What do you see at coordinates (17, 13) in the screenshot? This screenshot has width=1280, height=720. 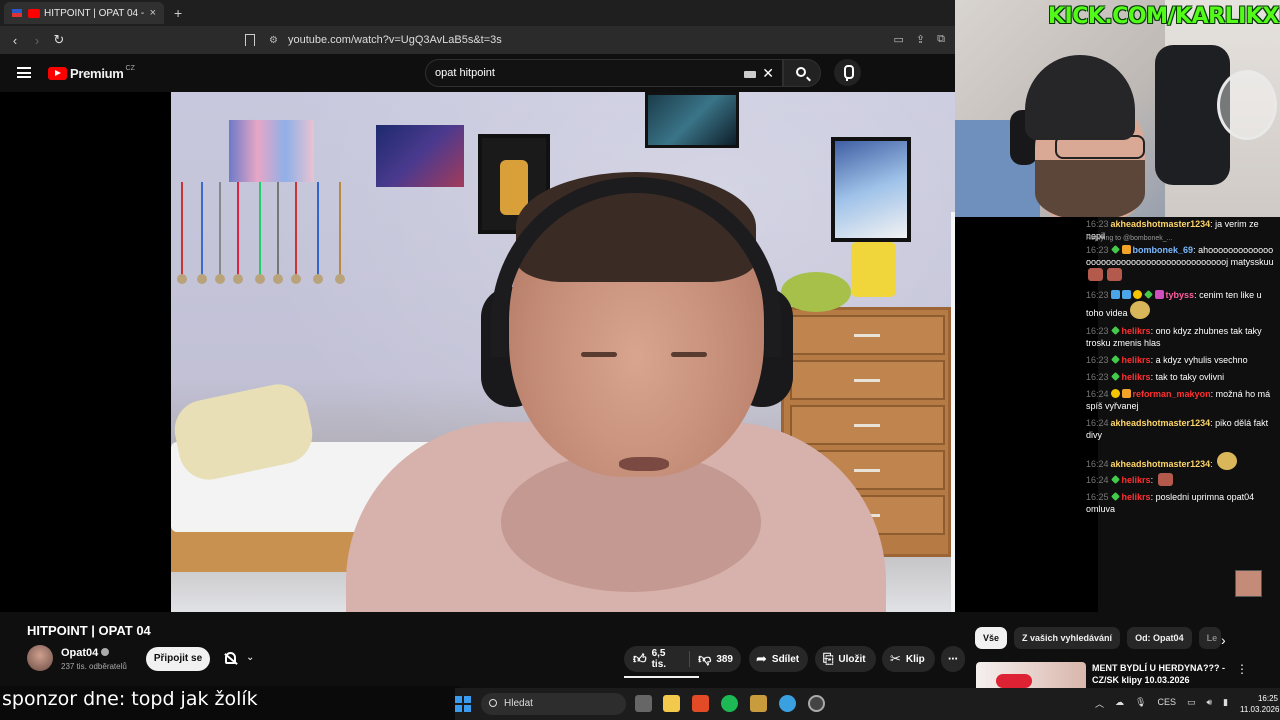 I see `flag-icon` at bounding box center [17, 13].